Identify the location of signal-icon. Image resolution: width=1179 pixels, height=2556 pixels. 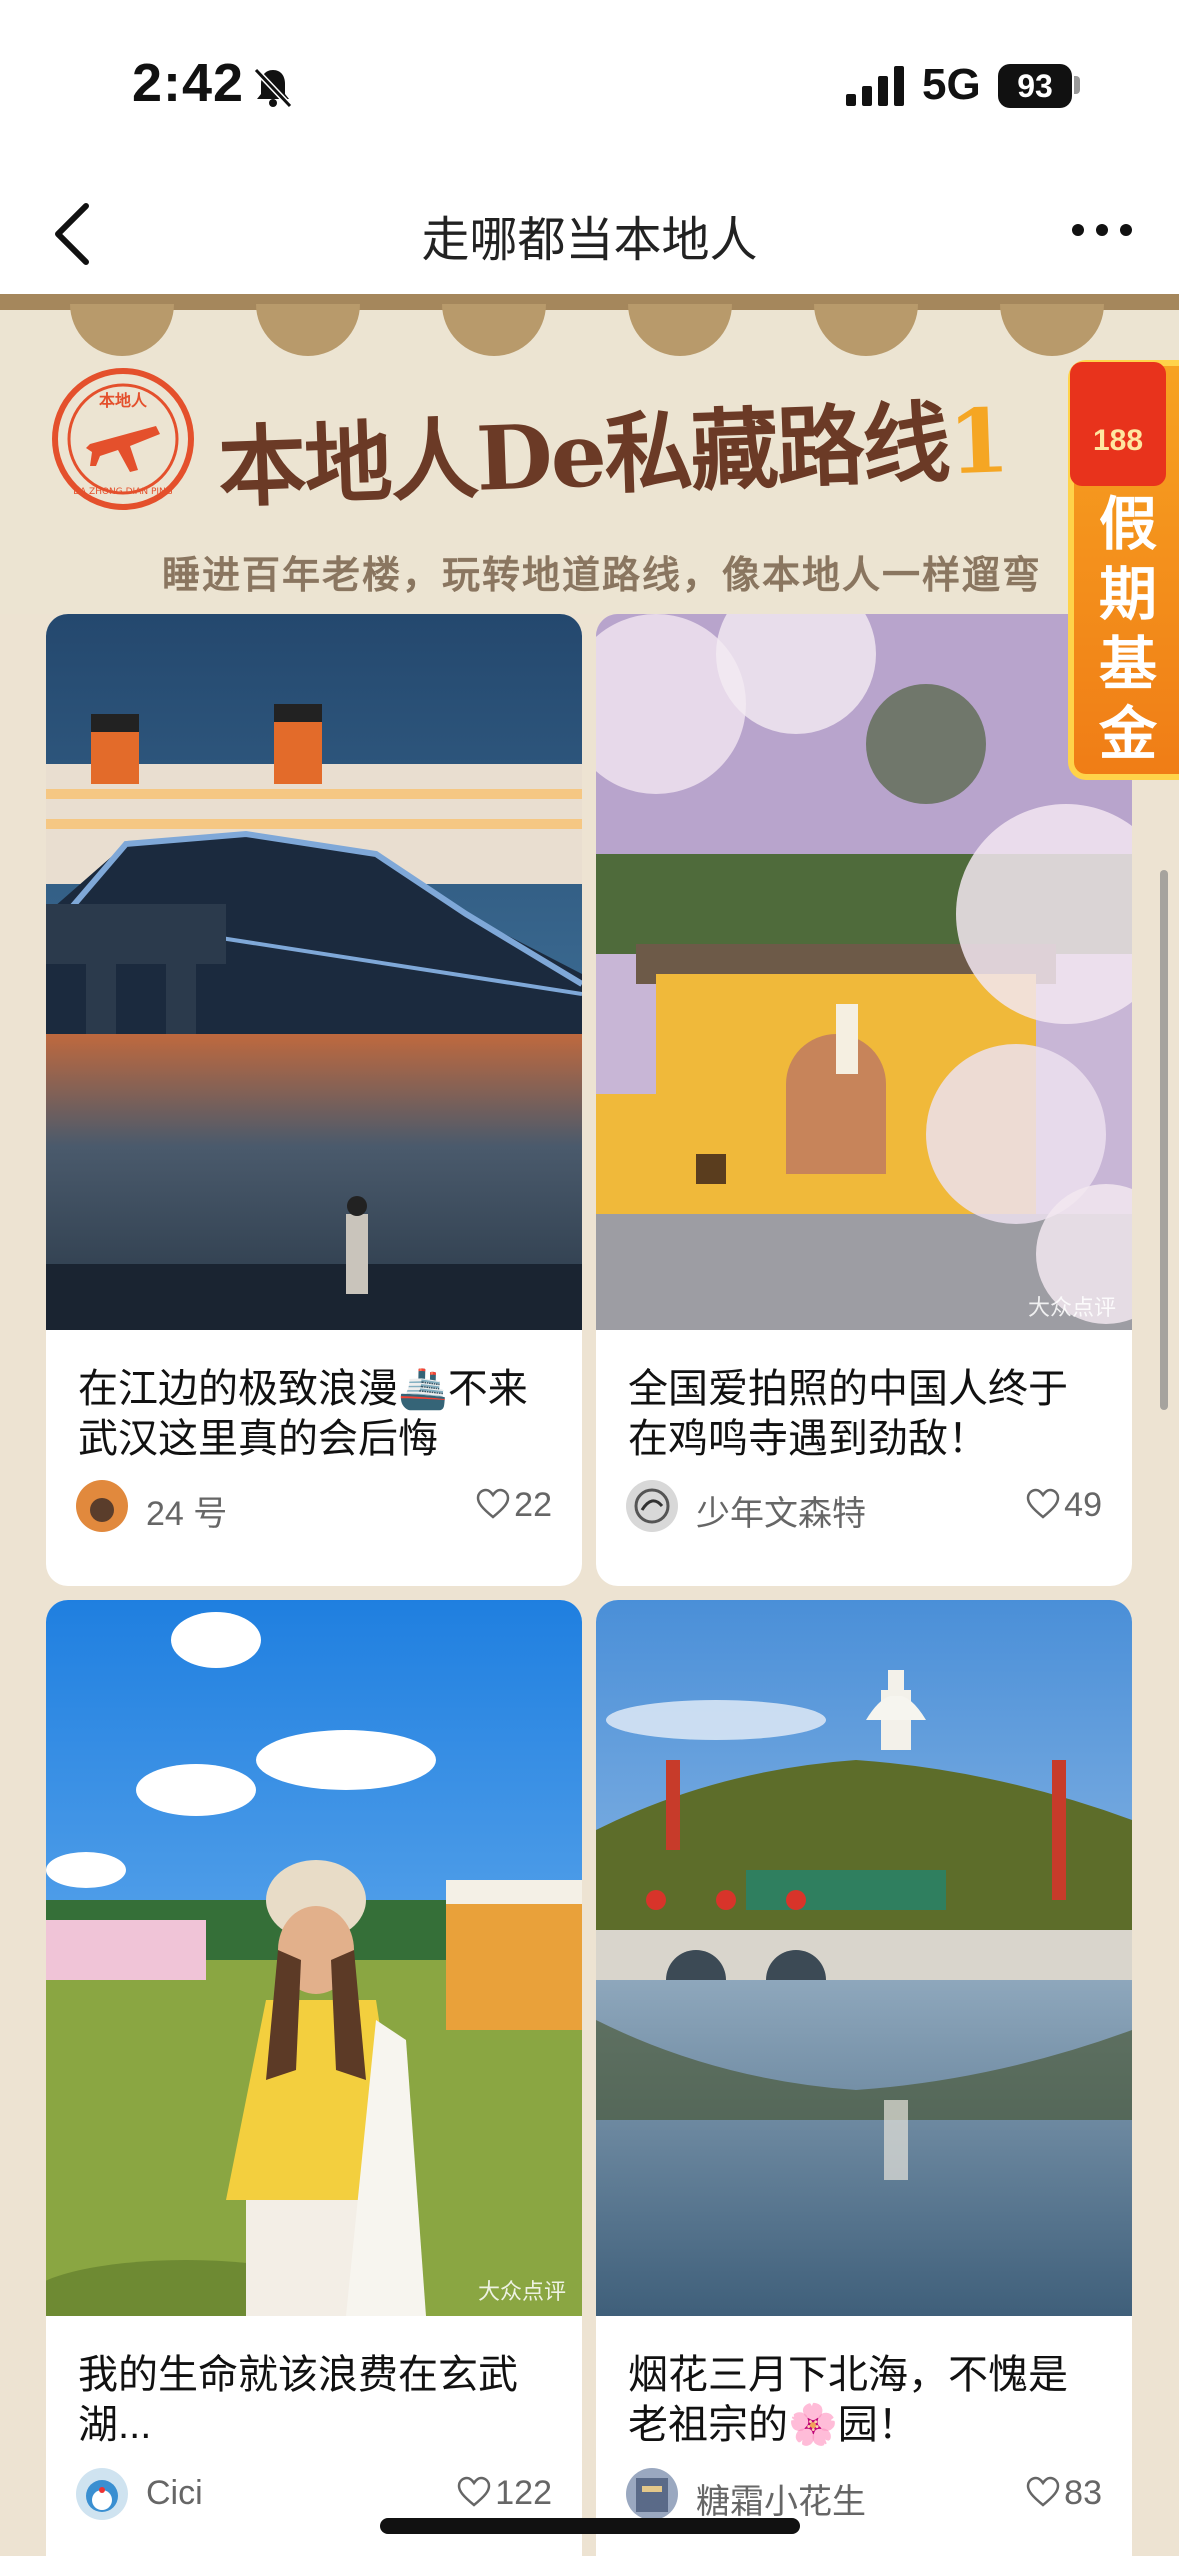
(875, 86).